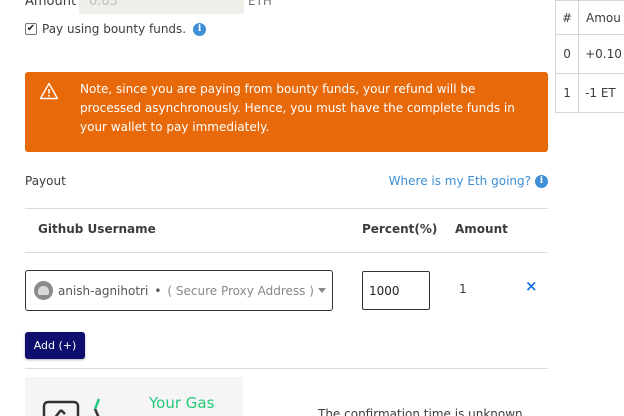  What do you see at coordinates (31, 29) in the screenshot?
I see `bounty-funds-checkbox: ✔` at bounding box center [31, 29].